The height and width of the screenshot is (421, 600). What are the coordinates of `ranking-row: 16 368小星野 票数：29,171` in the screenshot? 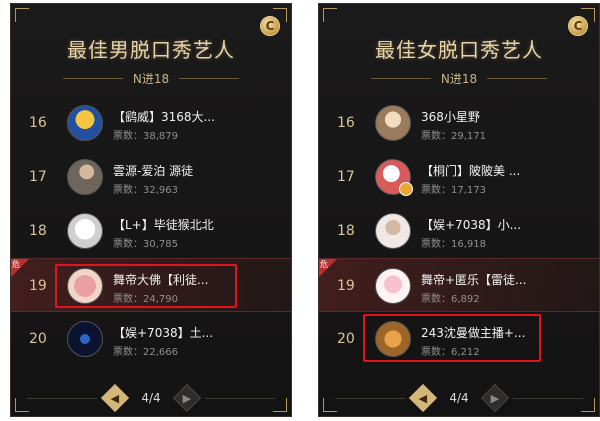 It's located at (459, 123).